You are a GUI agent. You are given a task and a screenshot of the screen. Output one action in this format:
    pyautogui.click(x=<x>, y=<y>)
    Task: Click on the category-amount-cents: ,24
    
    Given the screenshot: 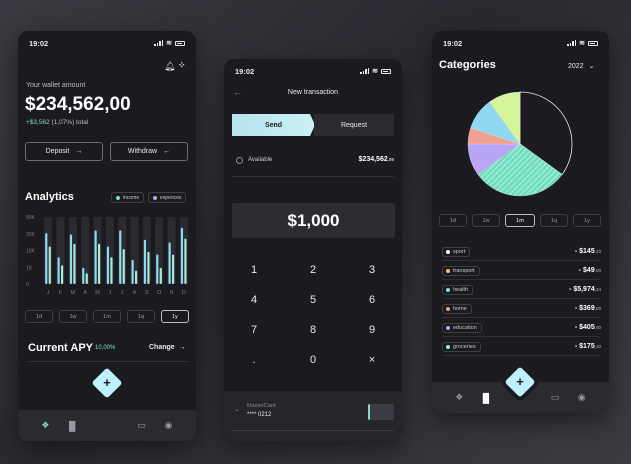 What is the action you would take?
    pyautogui.click(x=597, y=289)
    